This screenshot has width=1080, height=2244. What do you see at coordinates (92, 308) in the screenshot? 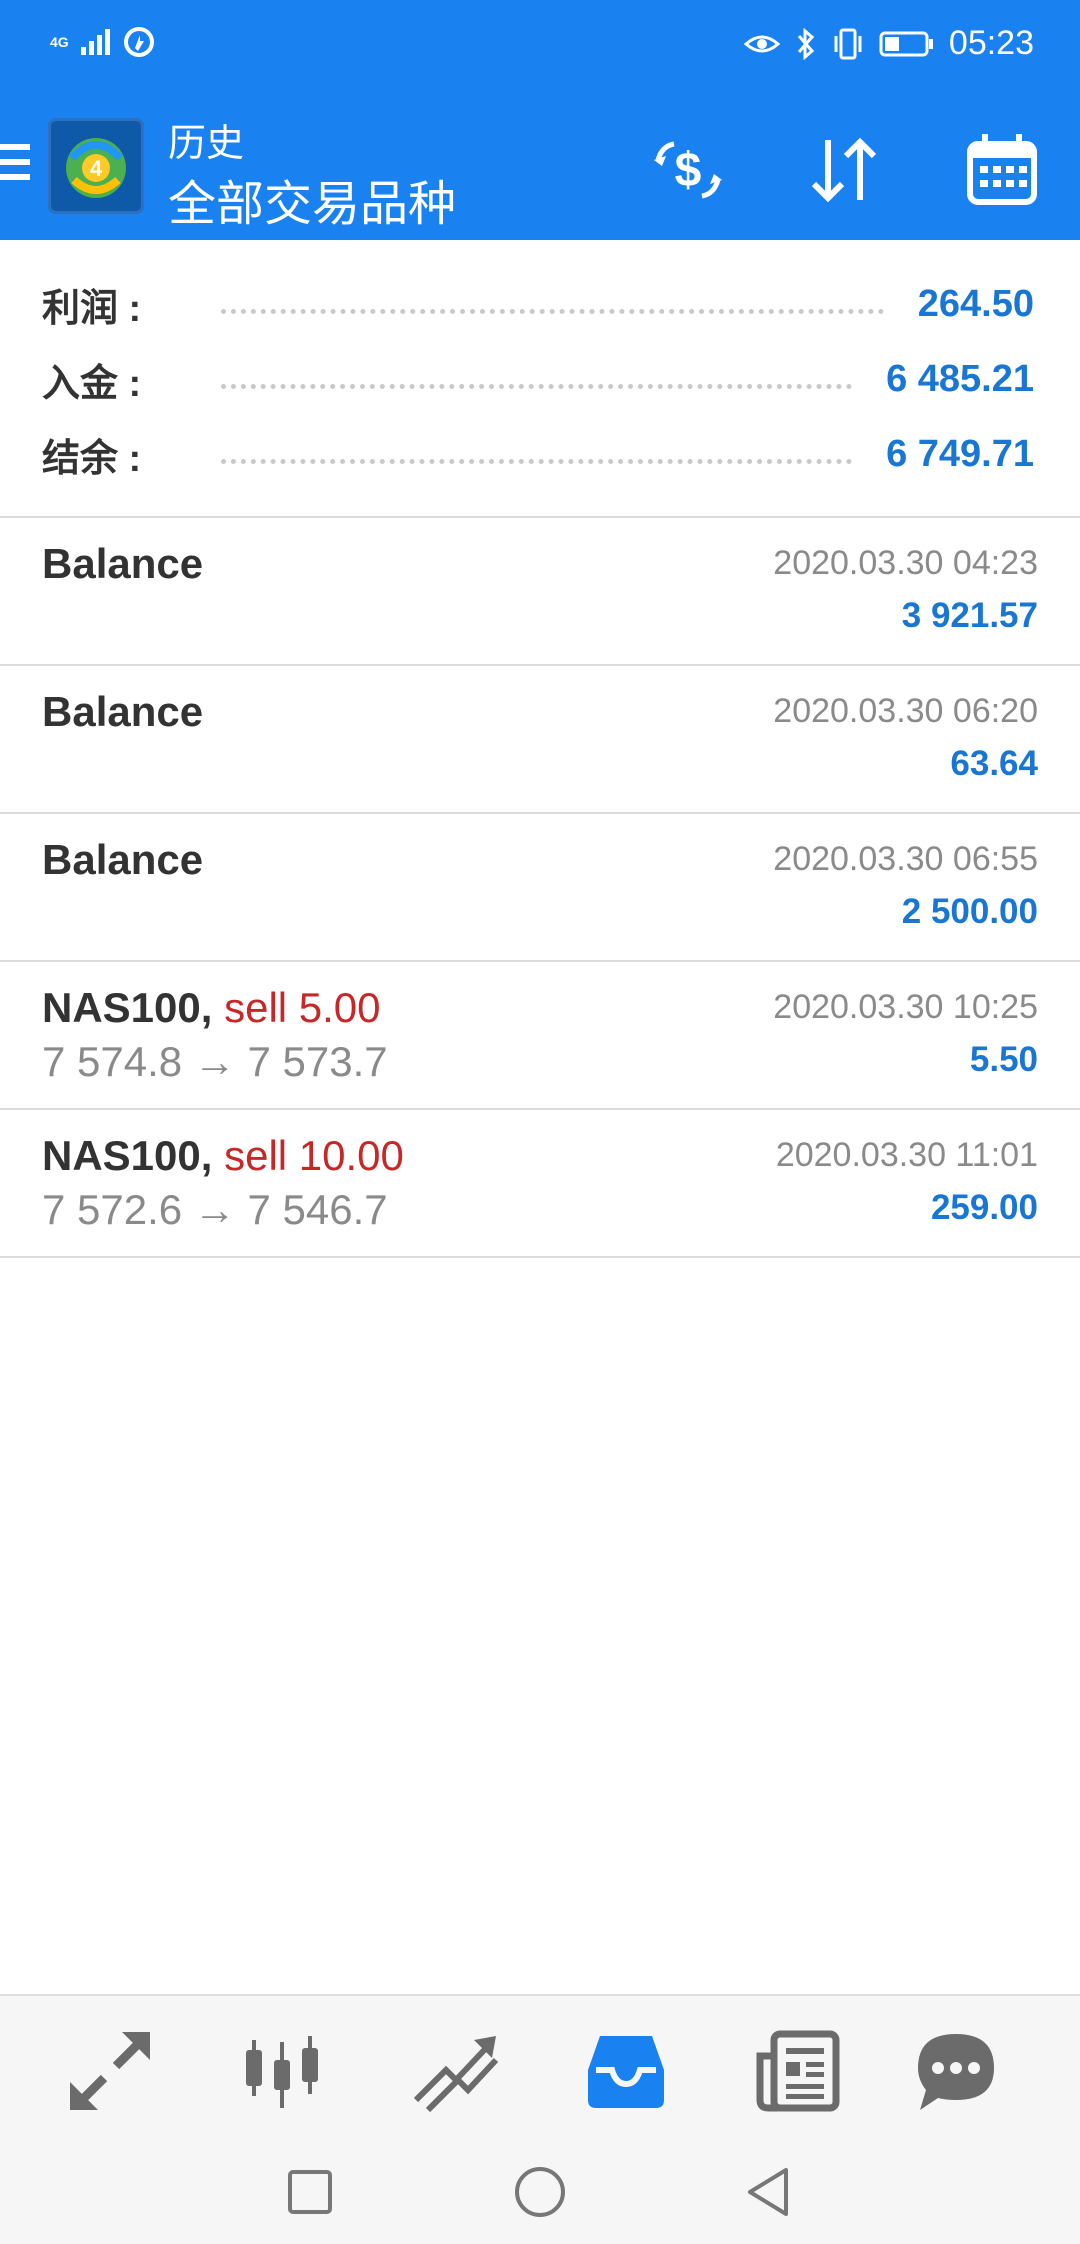
I see `profit-label: 利润 :` at bounding box center [92, 308].